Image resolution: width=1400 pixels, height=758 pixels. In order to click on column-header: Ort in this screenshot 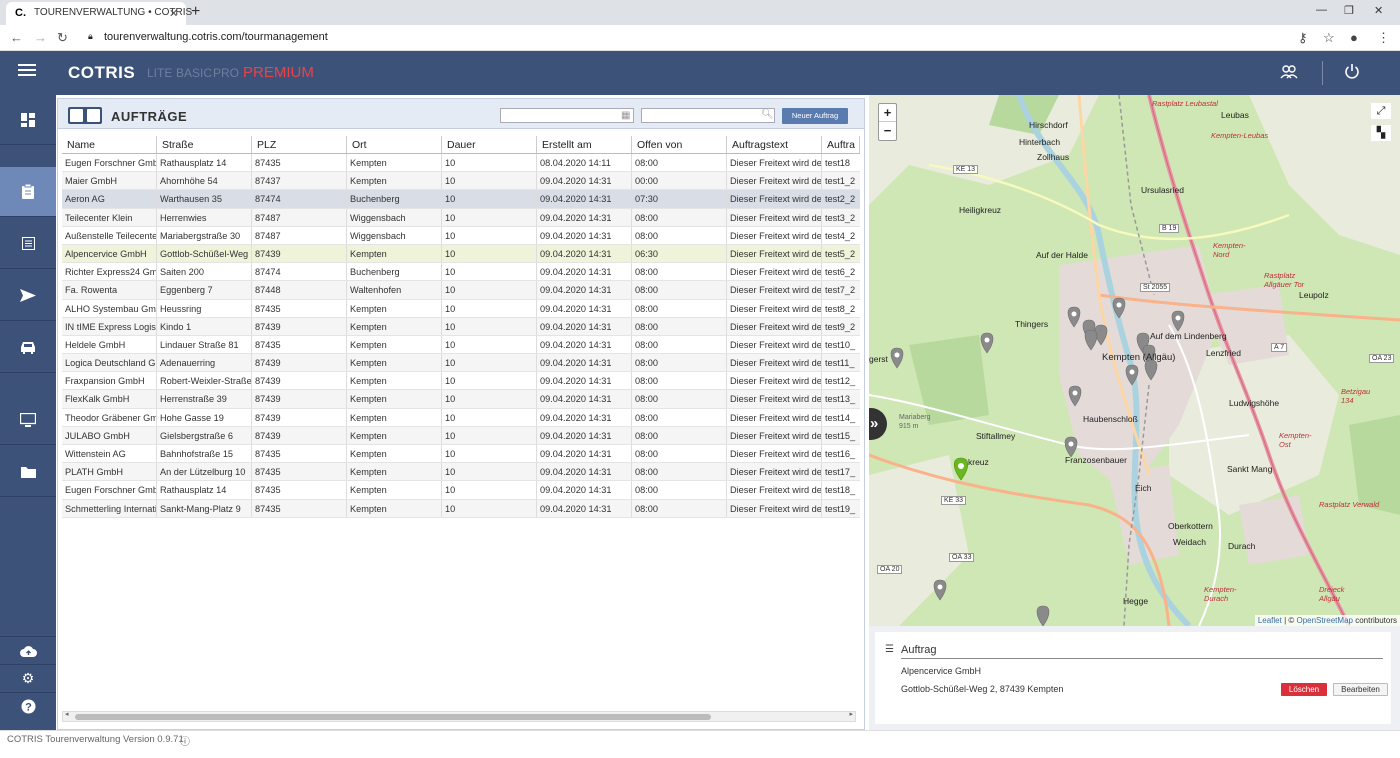, I will do `click(394, 144)`.